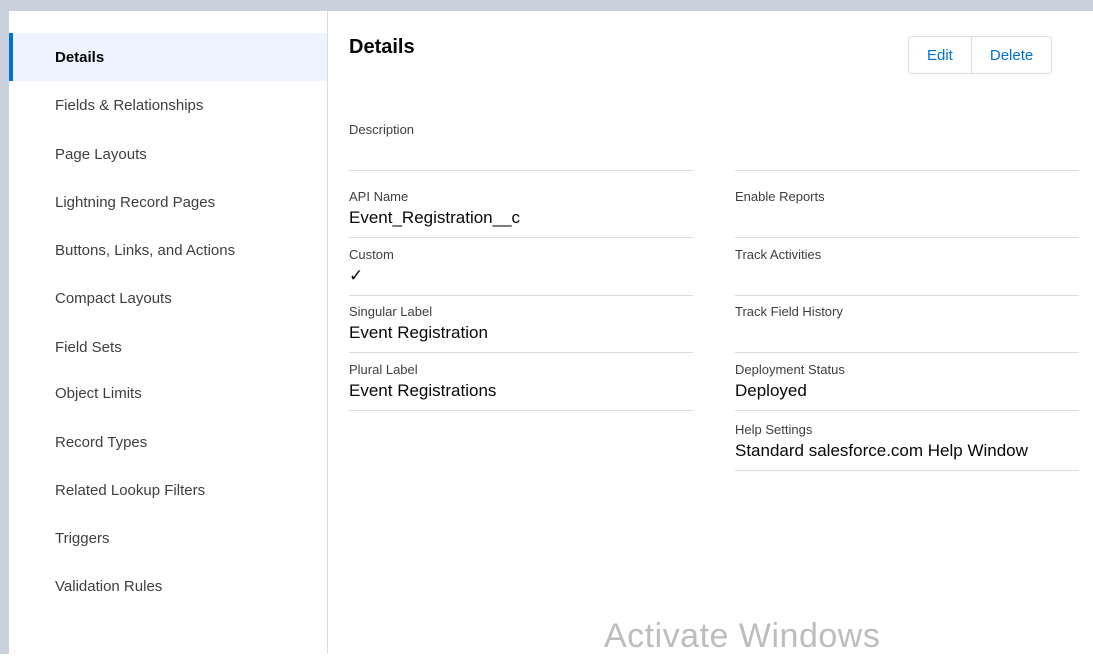 Image resolution: width=1093 pixels, height=656 pixels. Describe the element at coordinates (1011, 55) in the screenshot. I see `delete-button: Delete` at that location.